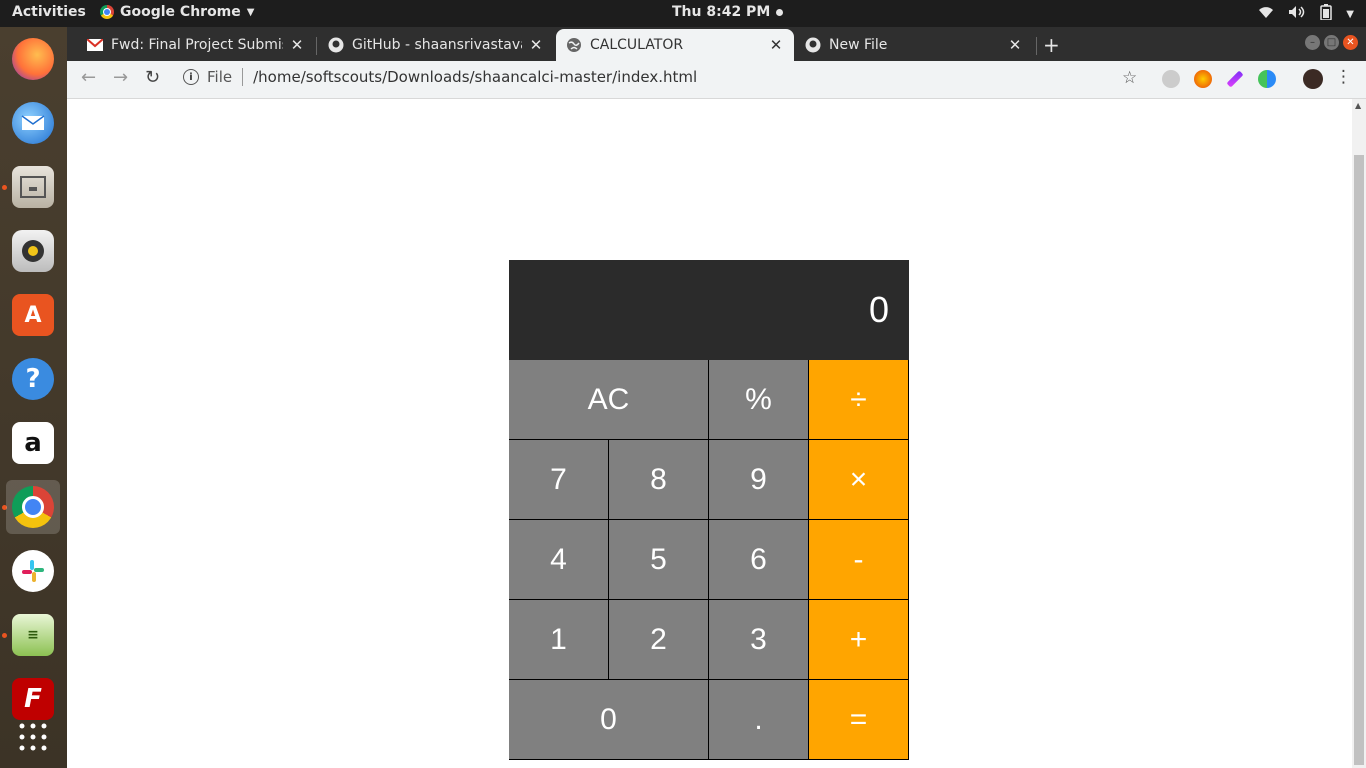 This screenshot has height=768, width=1366. Describe the element at coordinates (191, 77) in the screenshot. I see `info-icon: i` at that location.